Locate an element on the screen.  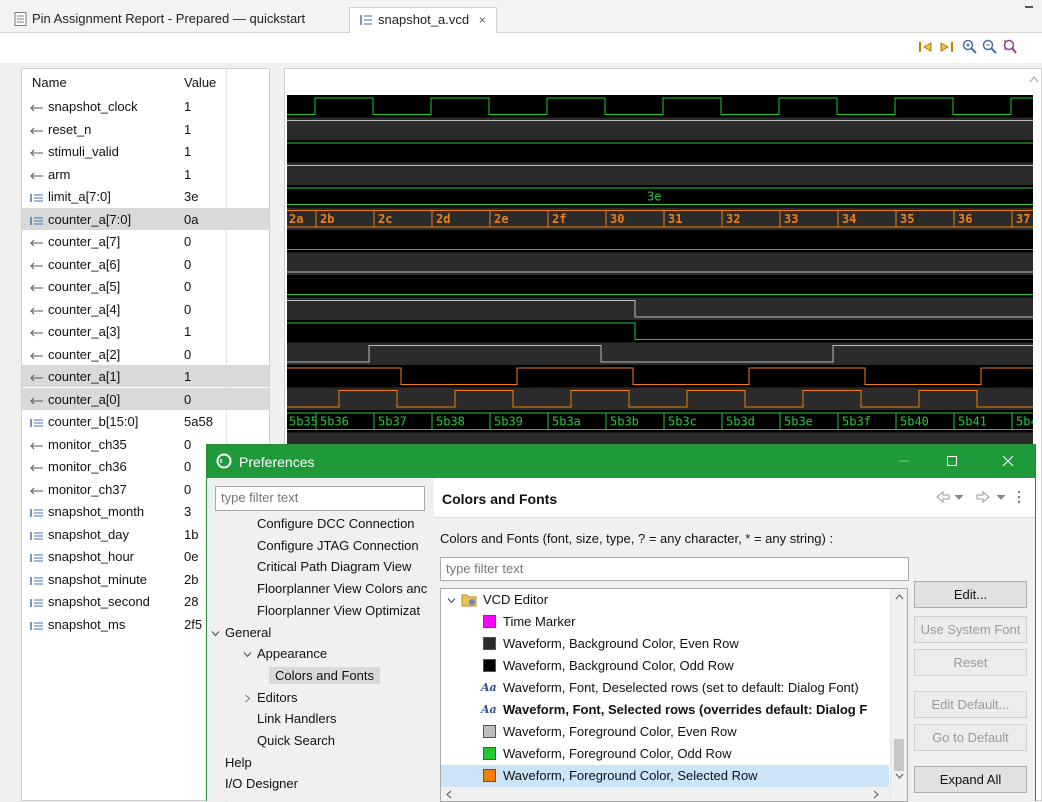
tree-item: Waveform, Foreground Color, Even Row is located at coordinates (665, 732).